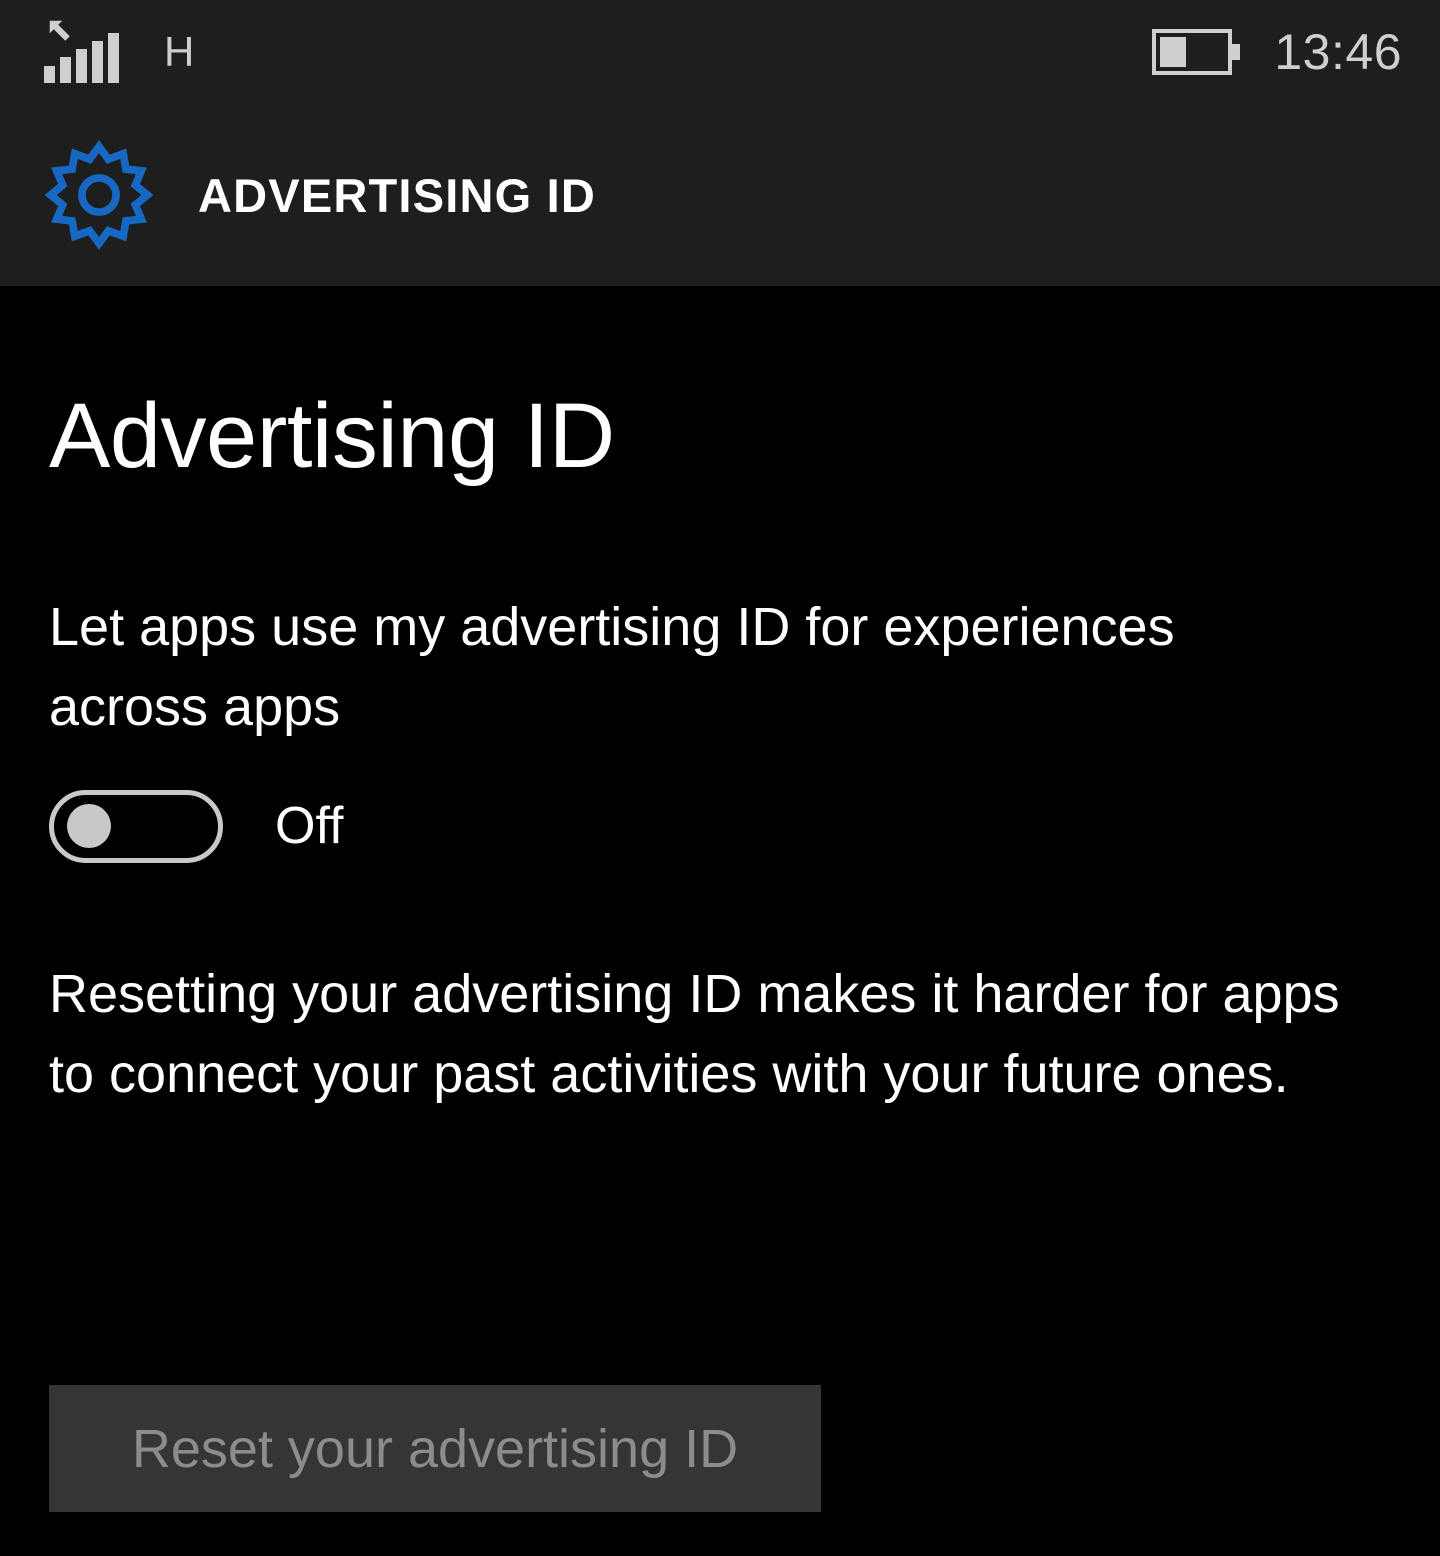  I want to click on battery-fill, so click(1173, 52).